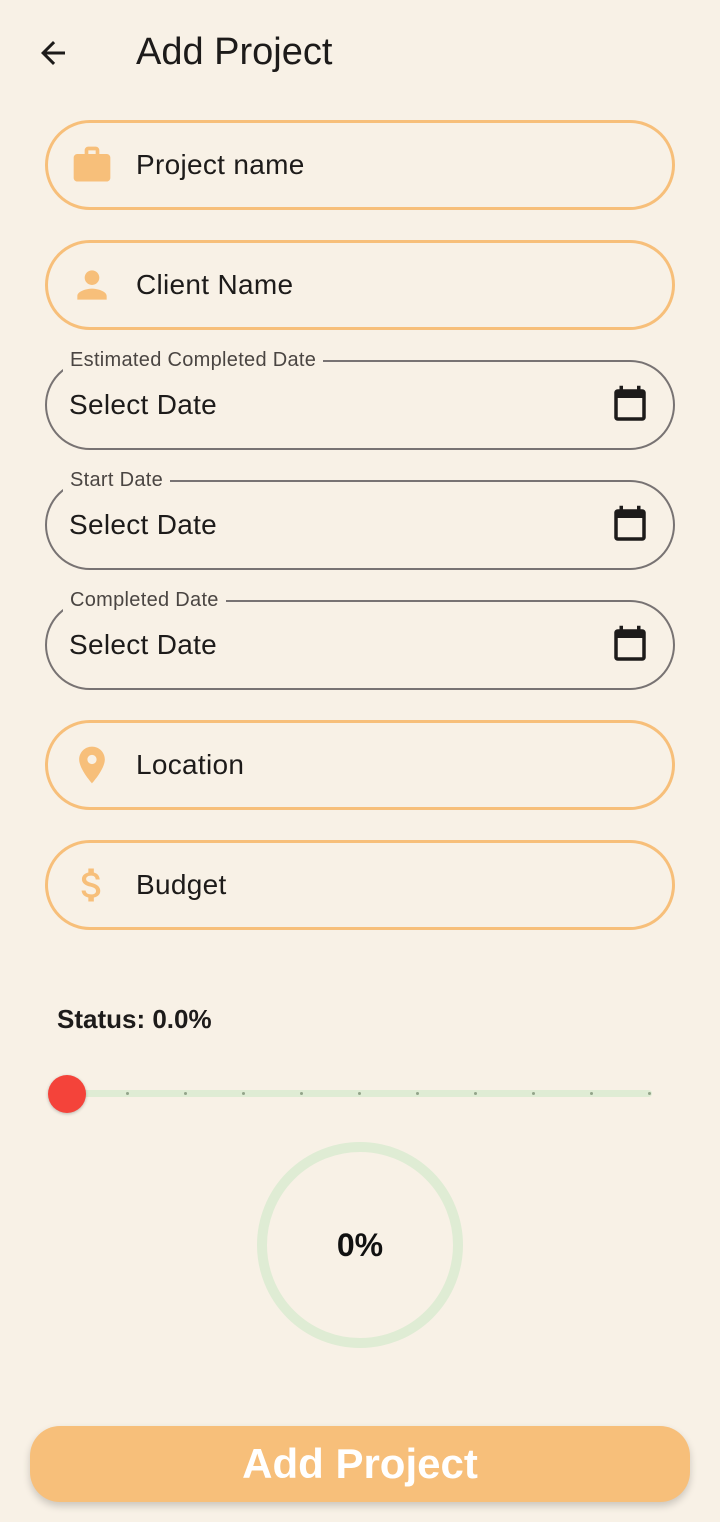 This screenshot has width=720, height=1522. I want to click on budget-placeholder: Budget, so click(181, 884).